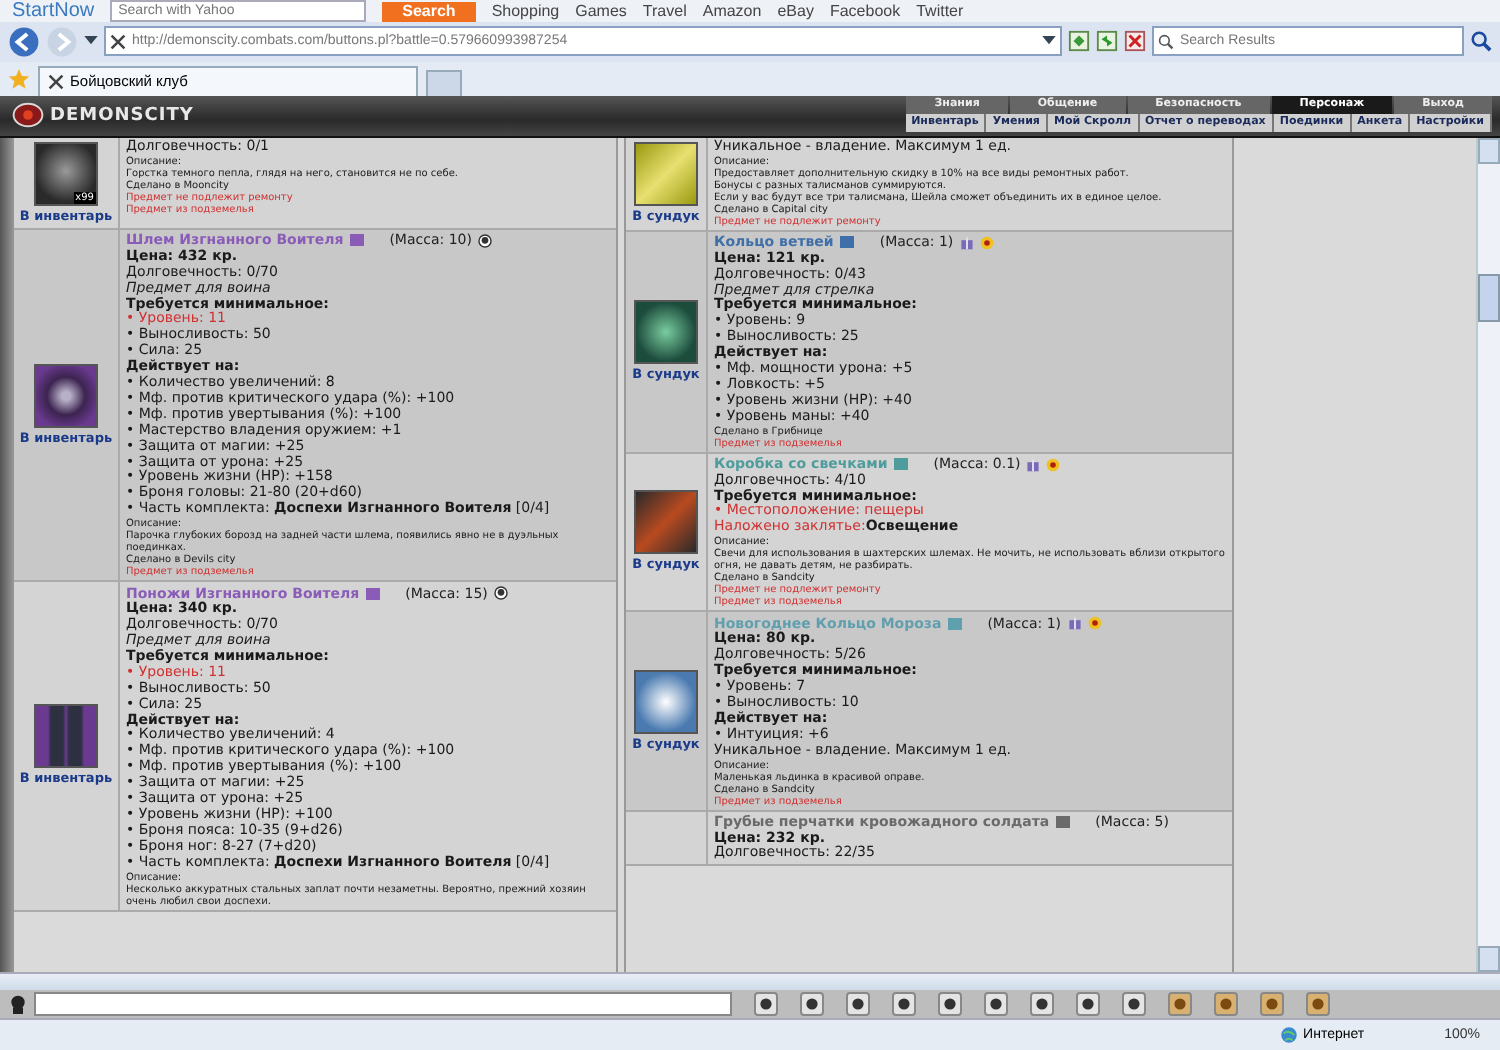  Describe the element at coordinates (28, 115) in the screenshot. I see `emblem-icon` at that location.